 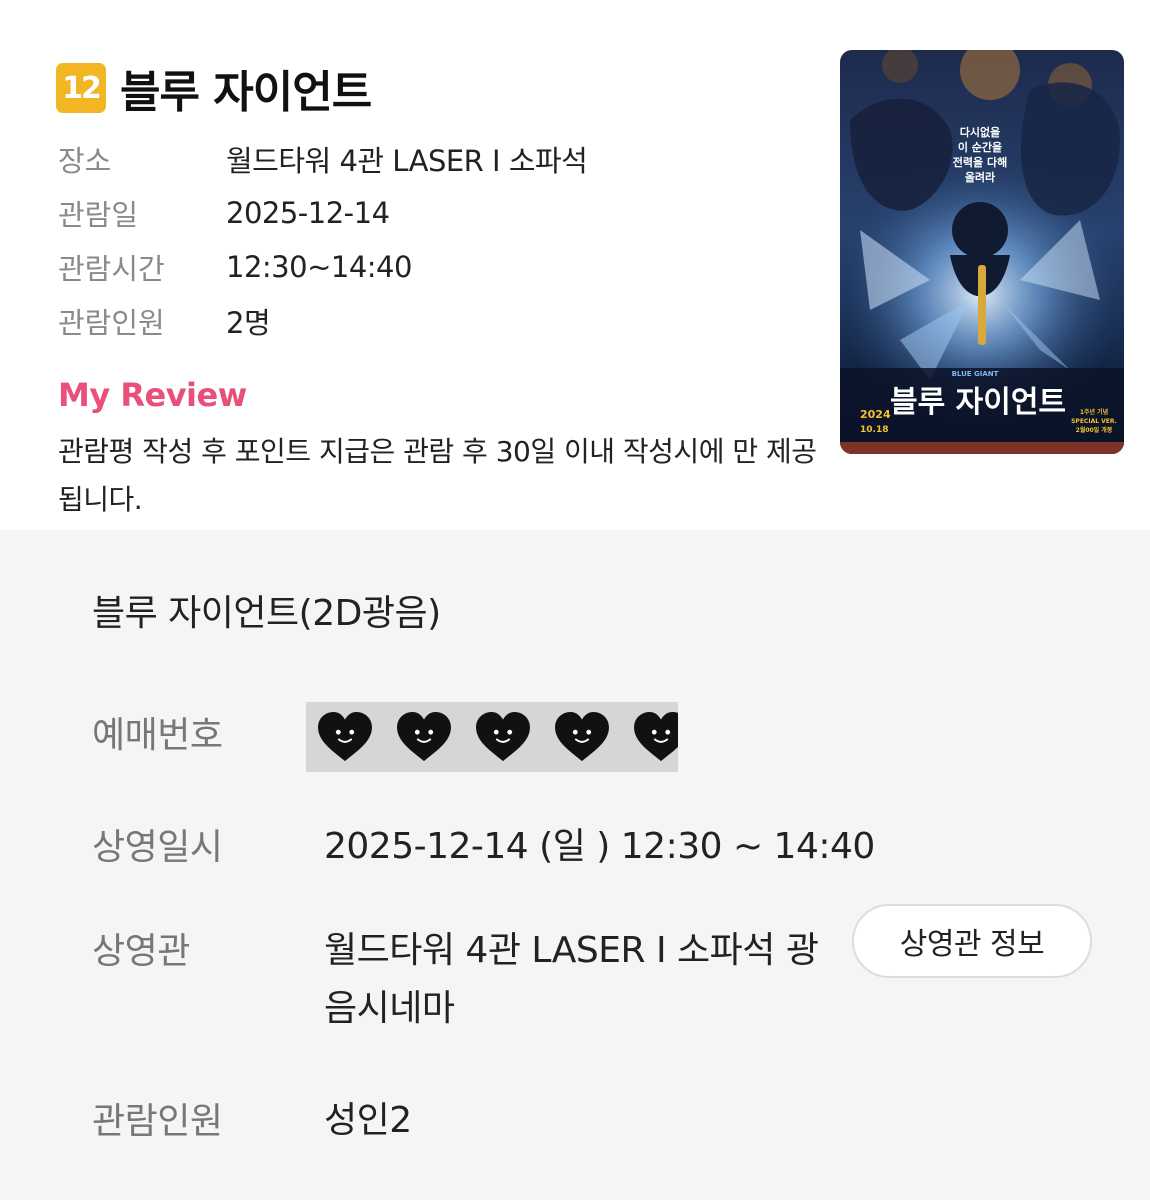 I want to click on my-review-link: My Review, so click(x=152, y=395).